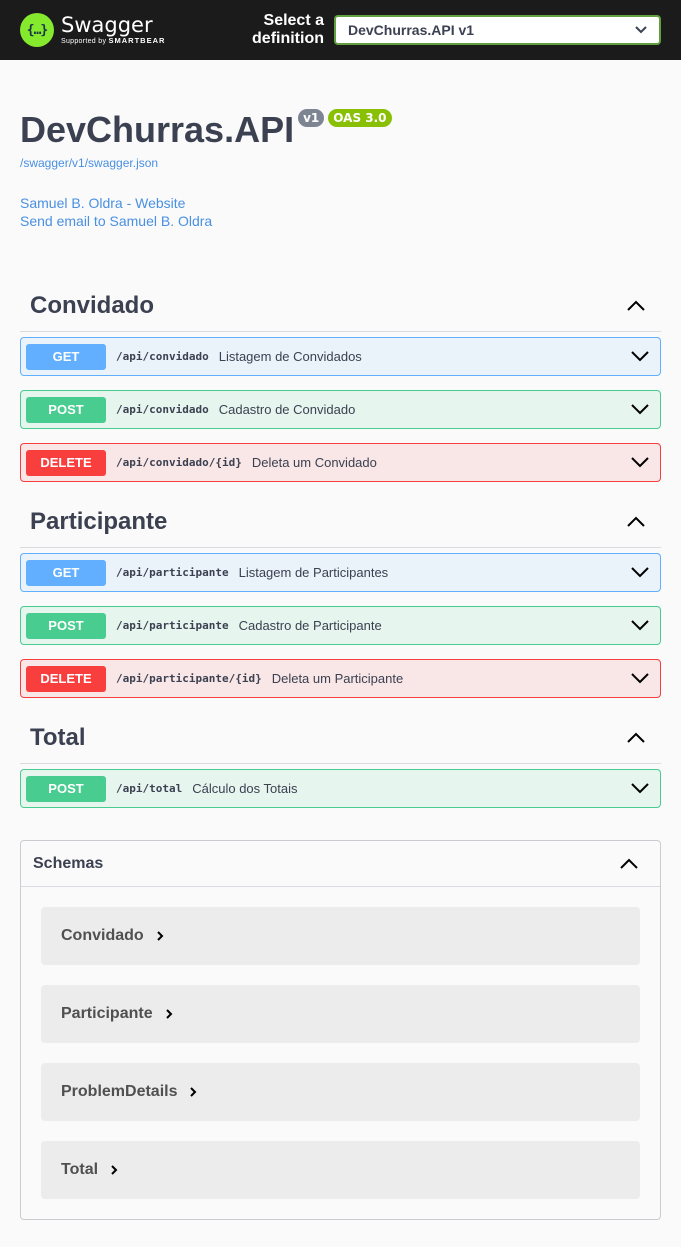 This screenshot has width=681, height=1247. I want to click on tag-name: Total, so click(58, 737).